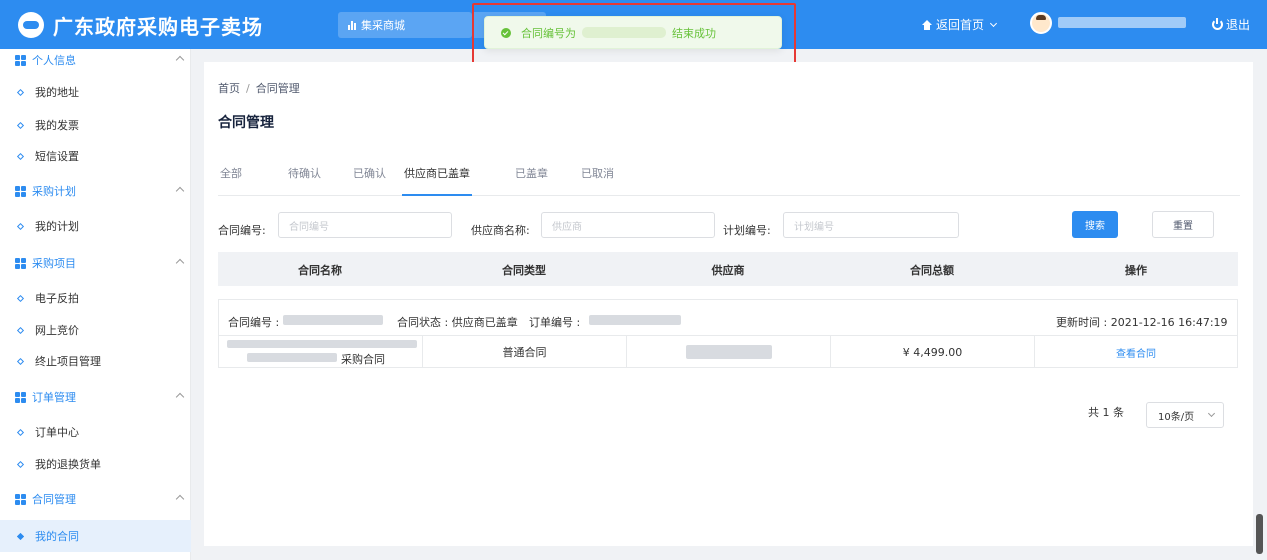 This screenshot has width=1267, height=560. What do you see at coordinates (95, 397) in the screenshot?
I see `sidebar-group-orders: 订单管理` at bounding box center [95, 397].